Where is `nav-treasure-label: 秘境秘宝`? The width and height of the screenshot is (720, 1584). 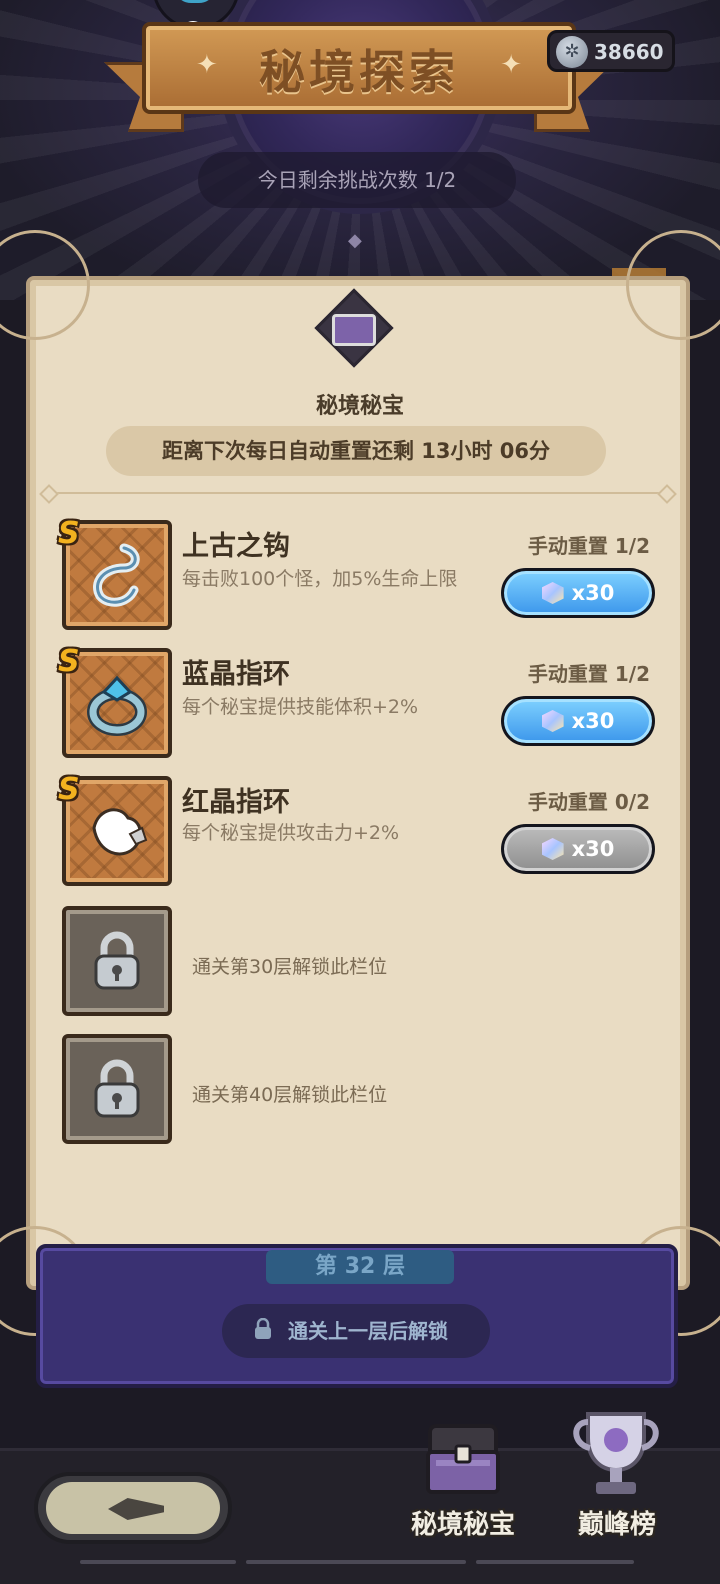
nav-treasure-label: 秘境秘宝 is located at coordinates (462, 1525).